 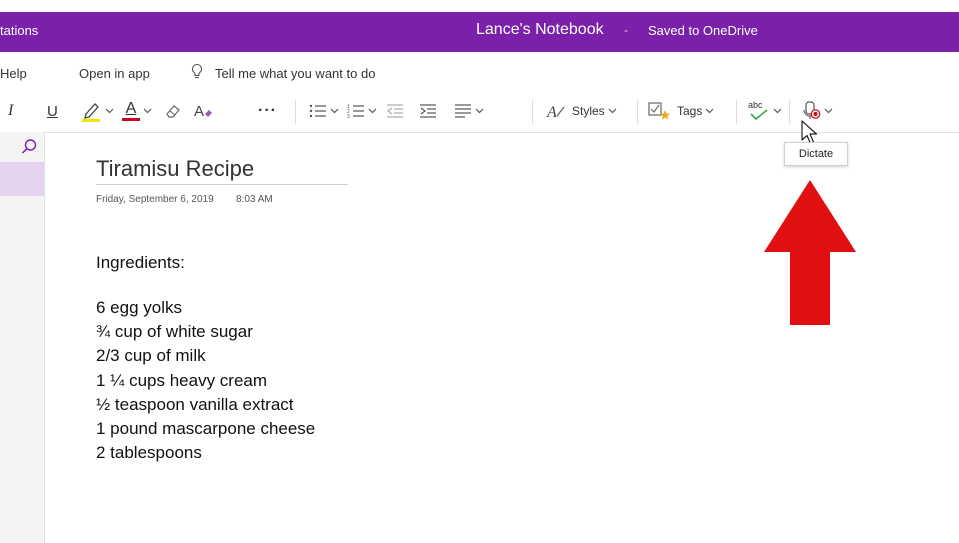 I want to click on font-color-icon: A, so click(x=131, y=111).